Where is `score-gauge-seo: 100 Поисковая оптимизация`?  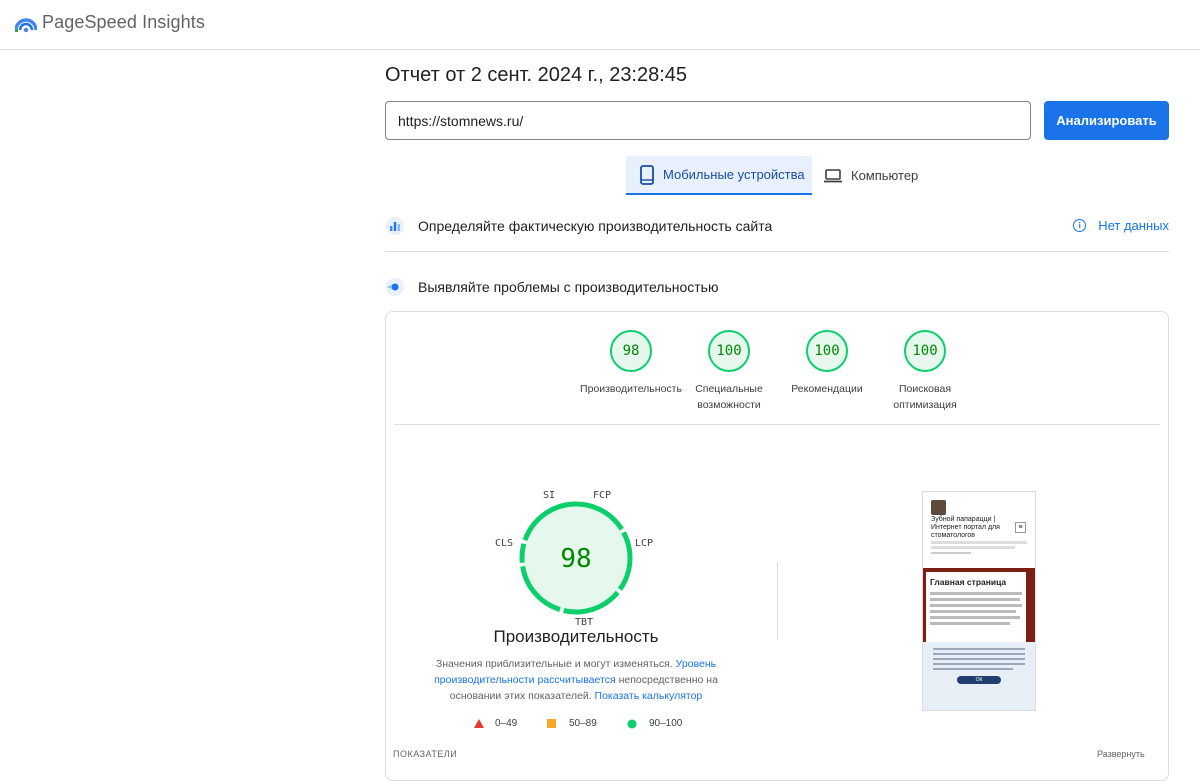 score-gauge-seo: 100 Поисковая оптимизация is located at coordinates (925, 371).